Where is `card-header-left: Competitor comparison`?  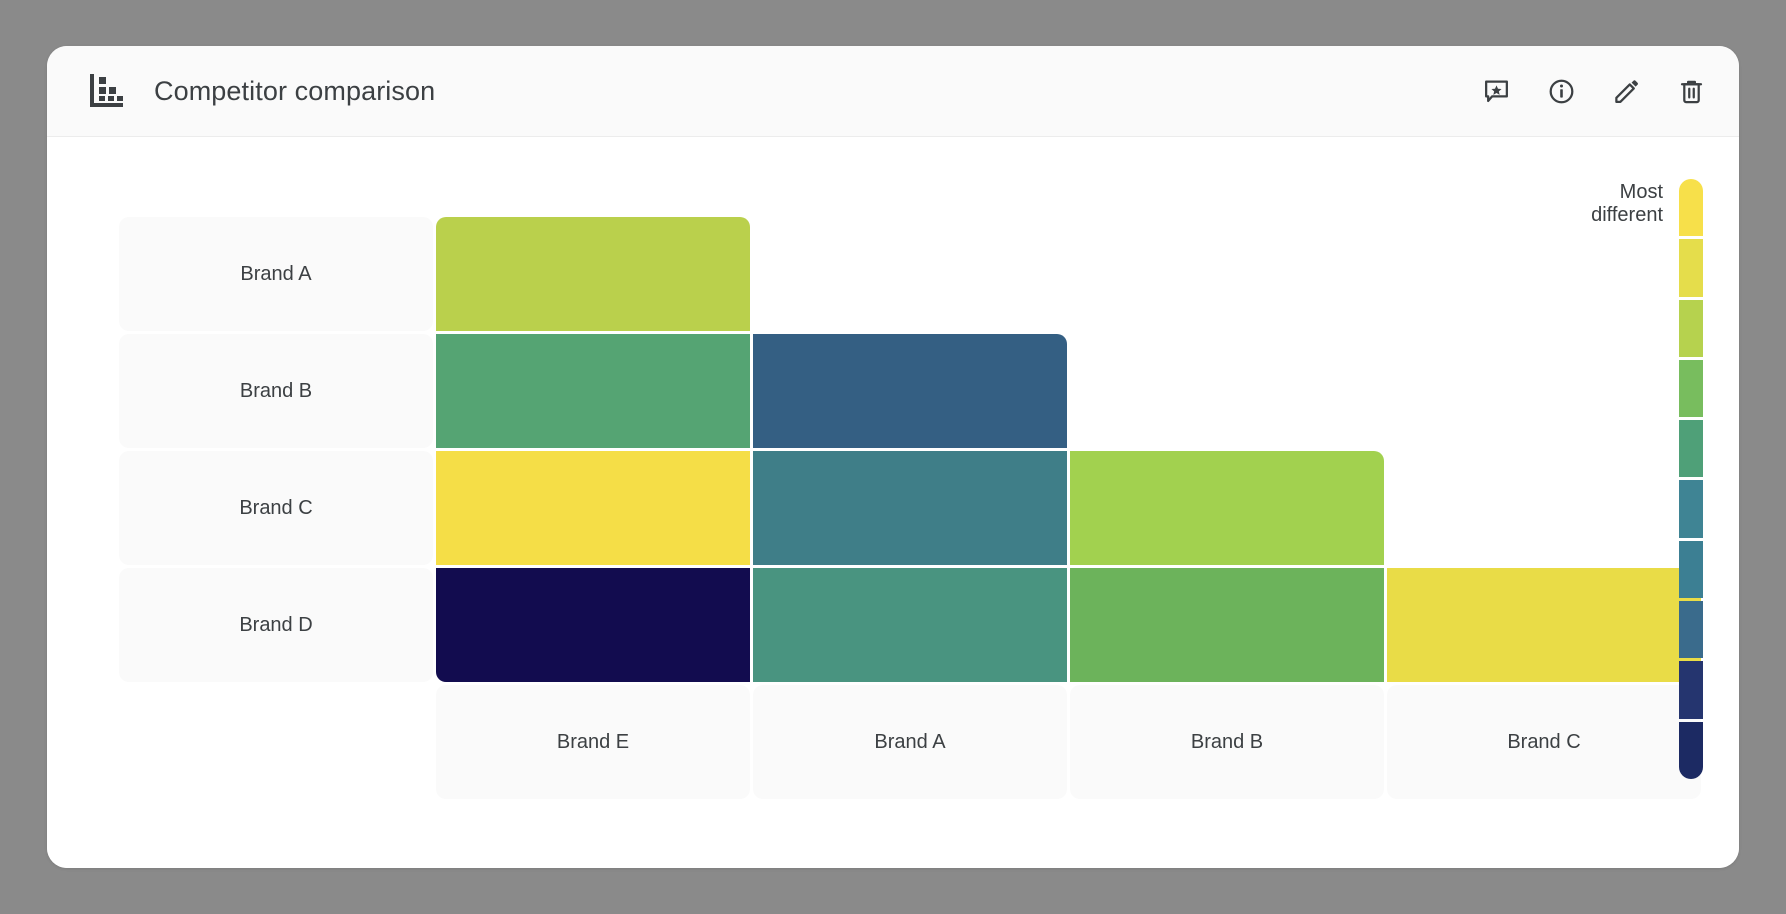
card-header-left: Competitor comparison is located at coordinates (784, 91).